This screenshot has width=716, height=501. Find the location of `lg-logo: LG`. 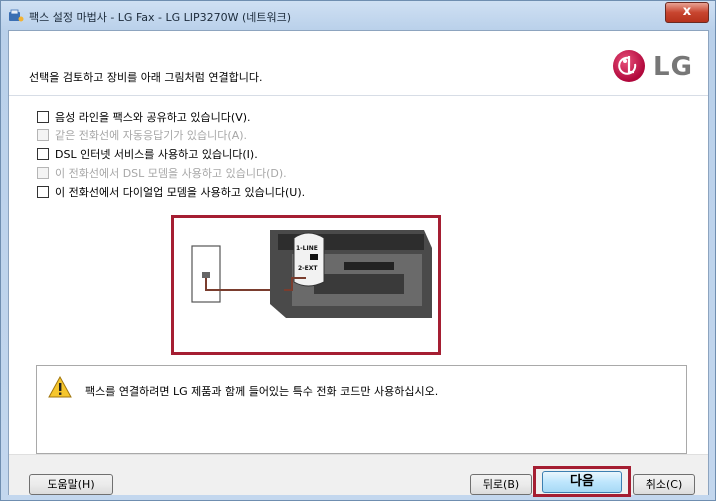

lg-logo: LG is located at coordinates (658, 67).